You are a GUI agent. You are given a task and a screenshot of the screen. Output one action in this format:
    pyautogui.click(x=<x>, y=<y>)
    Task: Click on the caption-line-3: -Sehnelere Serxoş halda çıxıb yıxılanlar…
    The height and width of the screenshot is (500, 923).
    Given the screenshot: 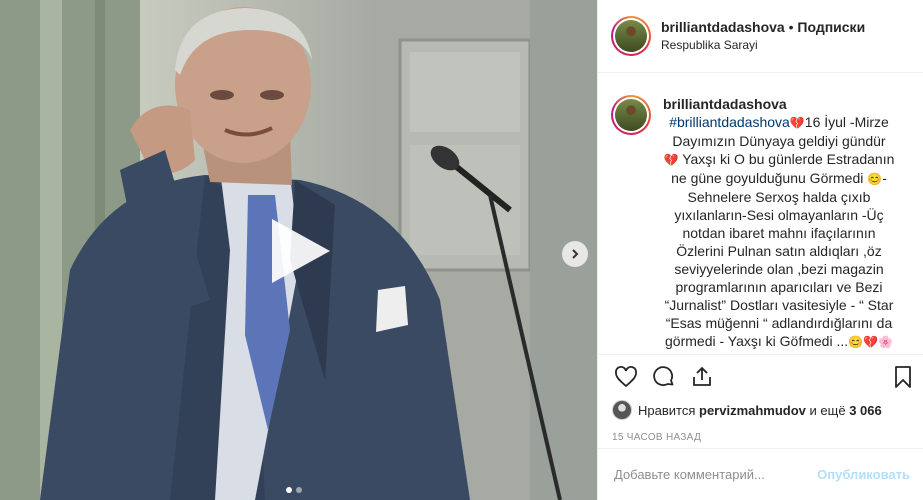 What is the action you would take?
    pyautogui.click(x=779, y=259)
    